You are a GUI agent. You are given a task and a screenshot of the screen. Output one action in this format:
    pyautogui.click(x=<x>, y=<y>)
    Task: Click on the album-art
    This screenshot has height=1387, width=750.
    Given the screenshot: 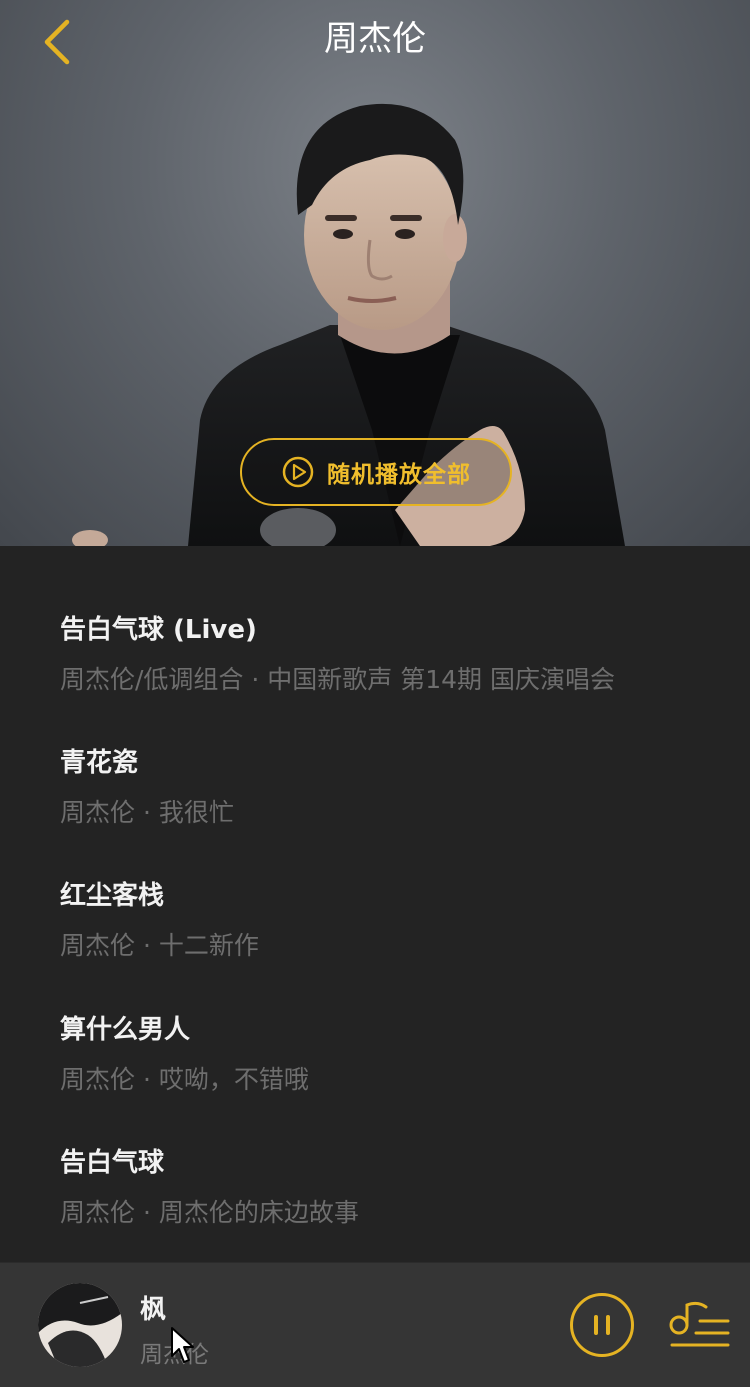 What is the action you would take?
    pyautogui.click(x=80, y=1325)
    